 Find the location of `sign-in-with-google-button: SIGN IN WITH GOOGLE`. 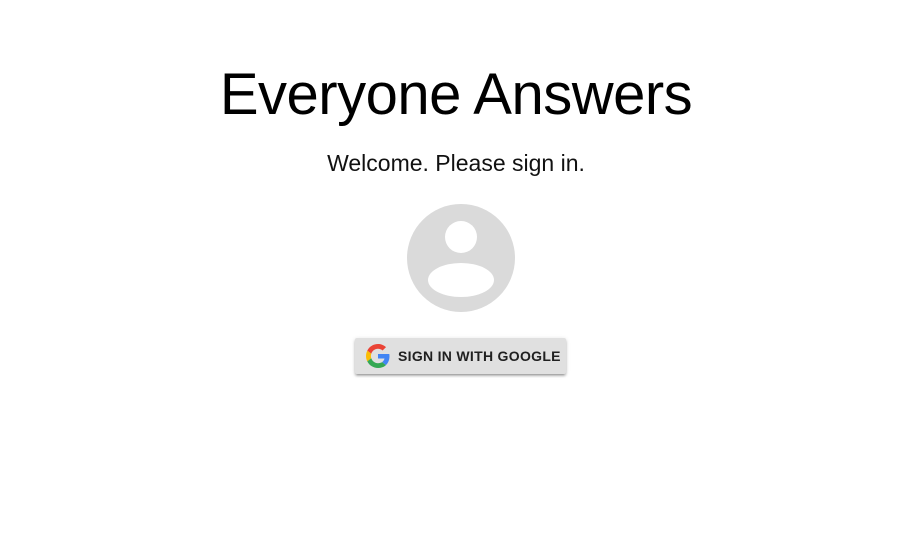

sign-in-with-google-button: SIGN IN WITH GOOGLE is located at coordinates (460, 356).